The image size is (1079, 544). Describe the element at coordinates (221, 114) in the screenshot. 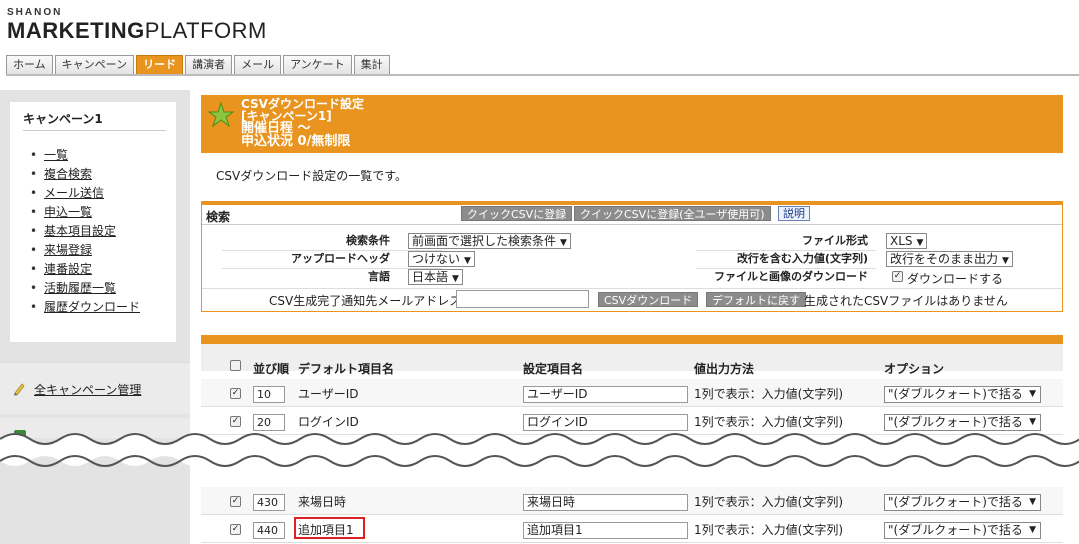

I see `star-icon` at that location.